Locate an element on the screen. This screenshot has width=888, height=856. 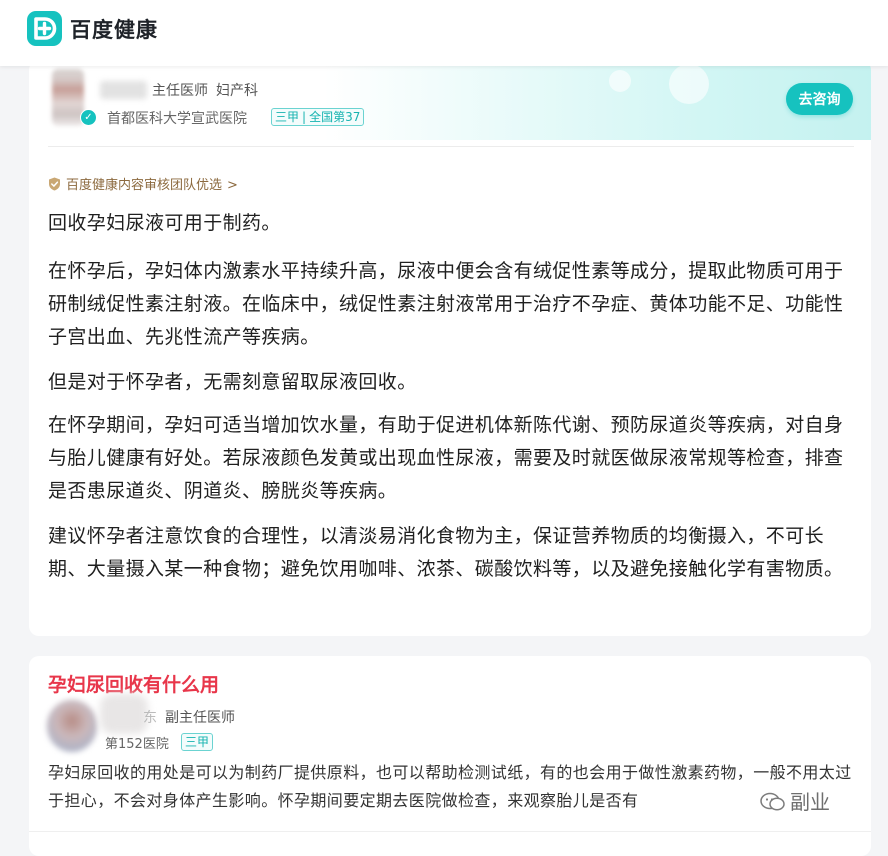
related-question-title: 孕妇尿回收有什么用 is located at coordinates (133, 683).